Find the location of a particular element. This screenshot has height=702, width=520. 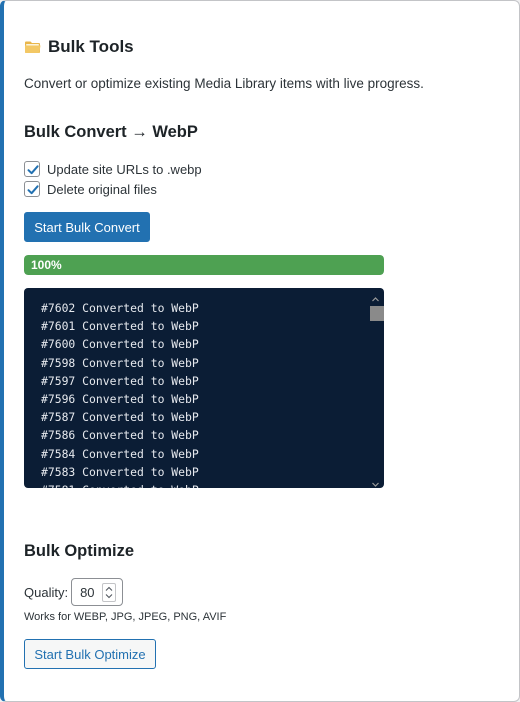

scroll-up-arrow-icon is located at coordinates (375, 296).